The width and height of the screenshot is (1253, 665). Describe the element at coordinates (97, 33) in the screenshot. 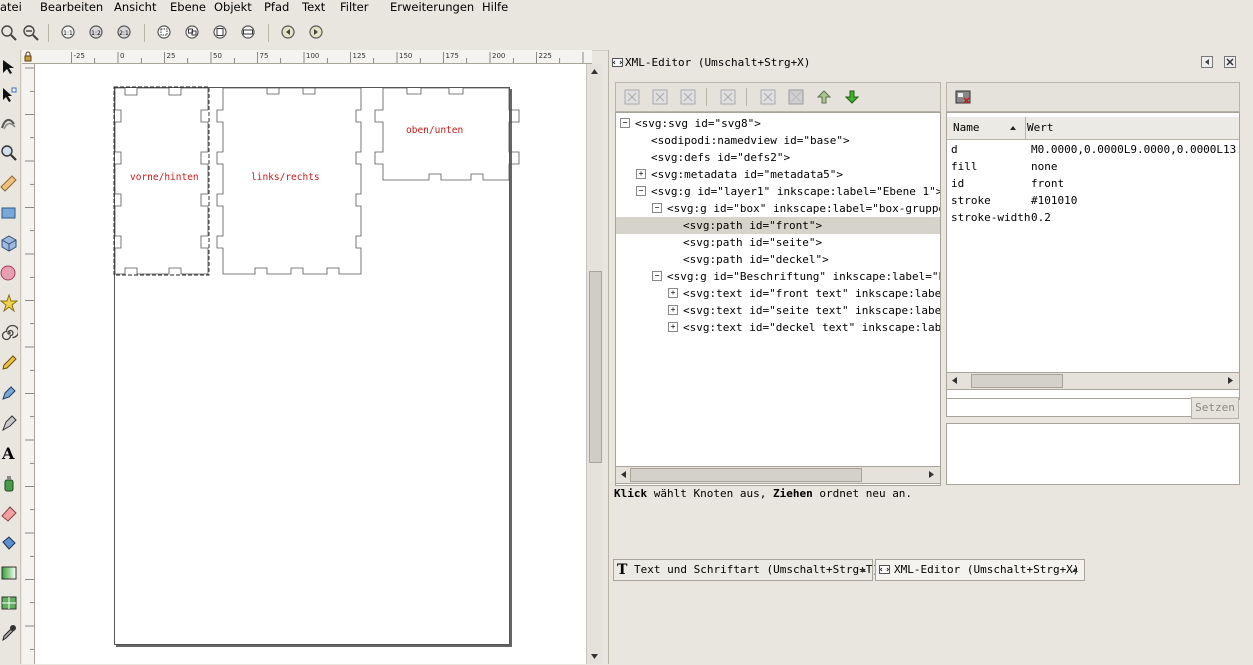

I see `zoom-1-2-icon: 1:2` at that location.